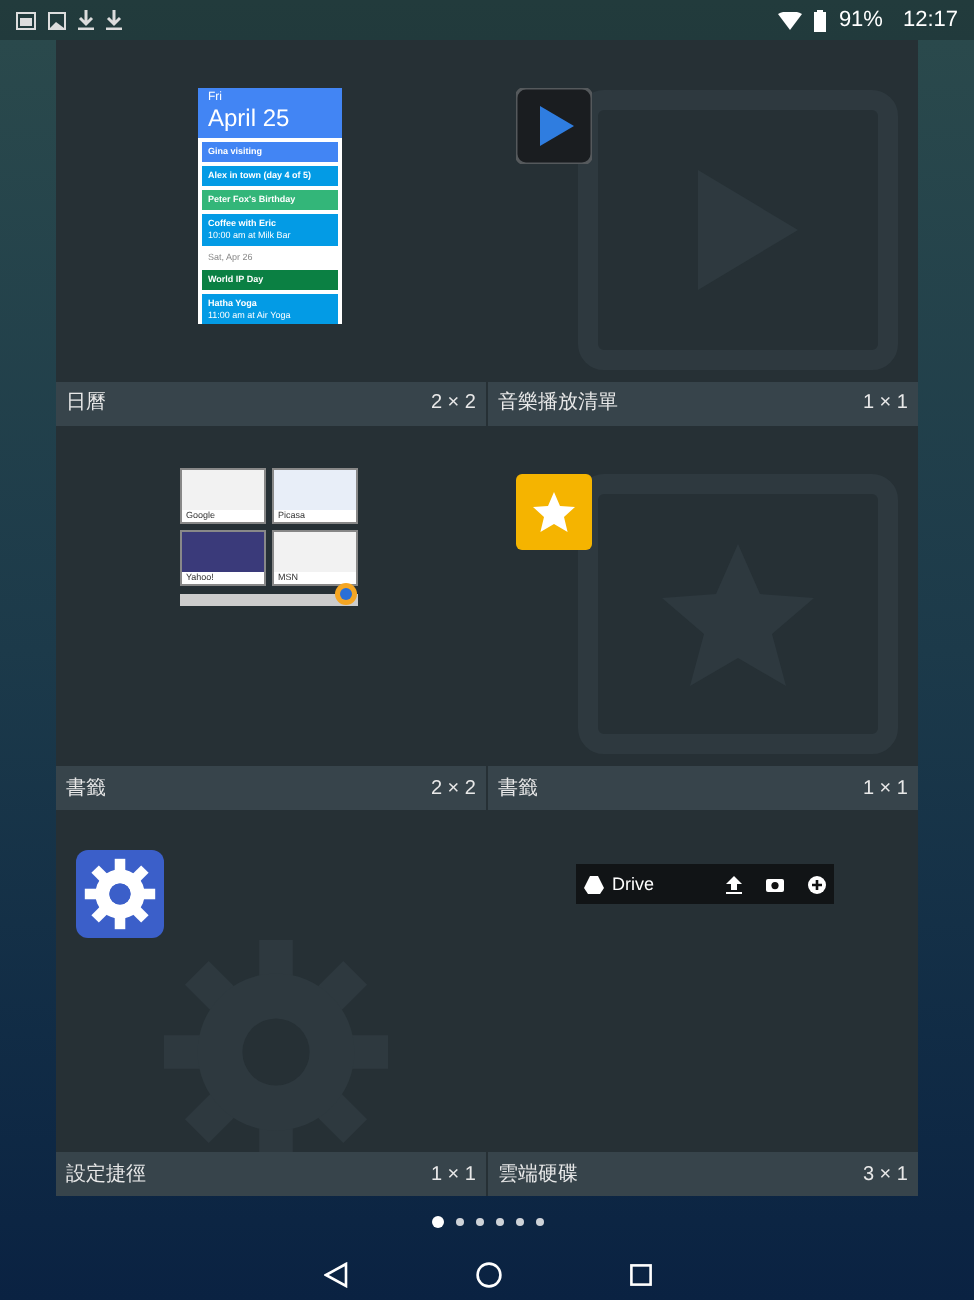  I want to click on star-watermark-icon, so click(738, 614).